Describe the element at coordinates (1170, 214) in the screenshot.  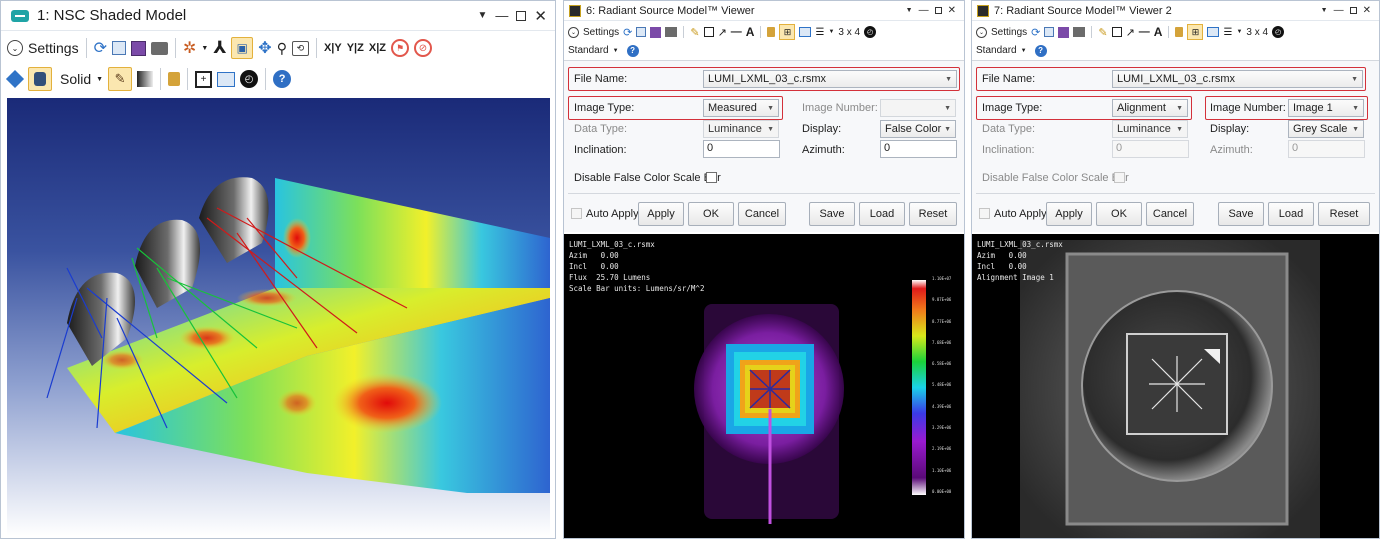
I see `cancel-button: Cancel` at that location.